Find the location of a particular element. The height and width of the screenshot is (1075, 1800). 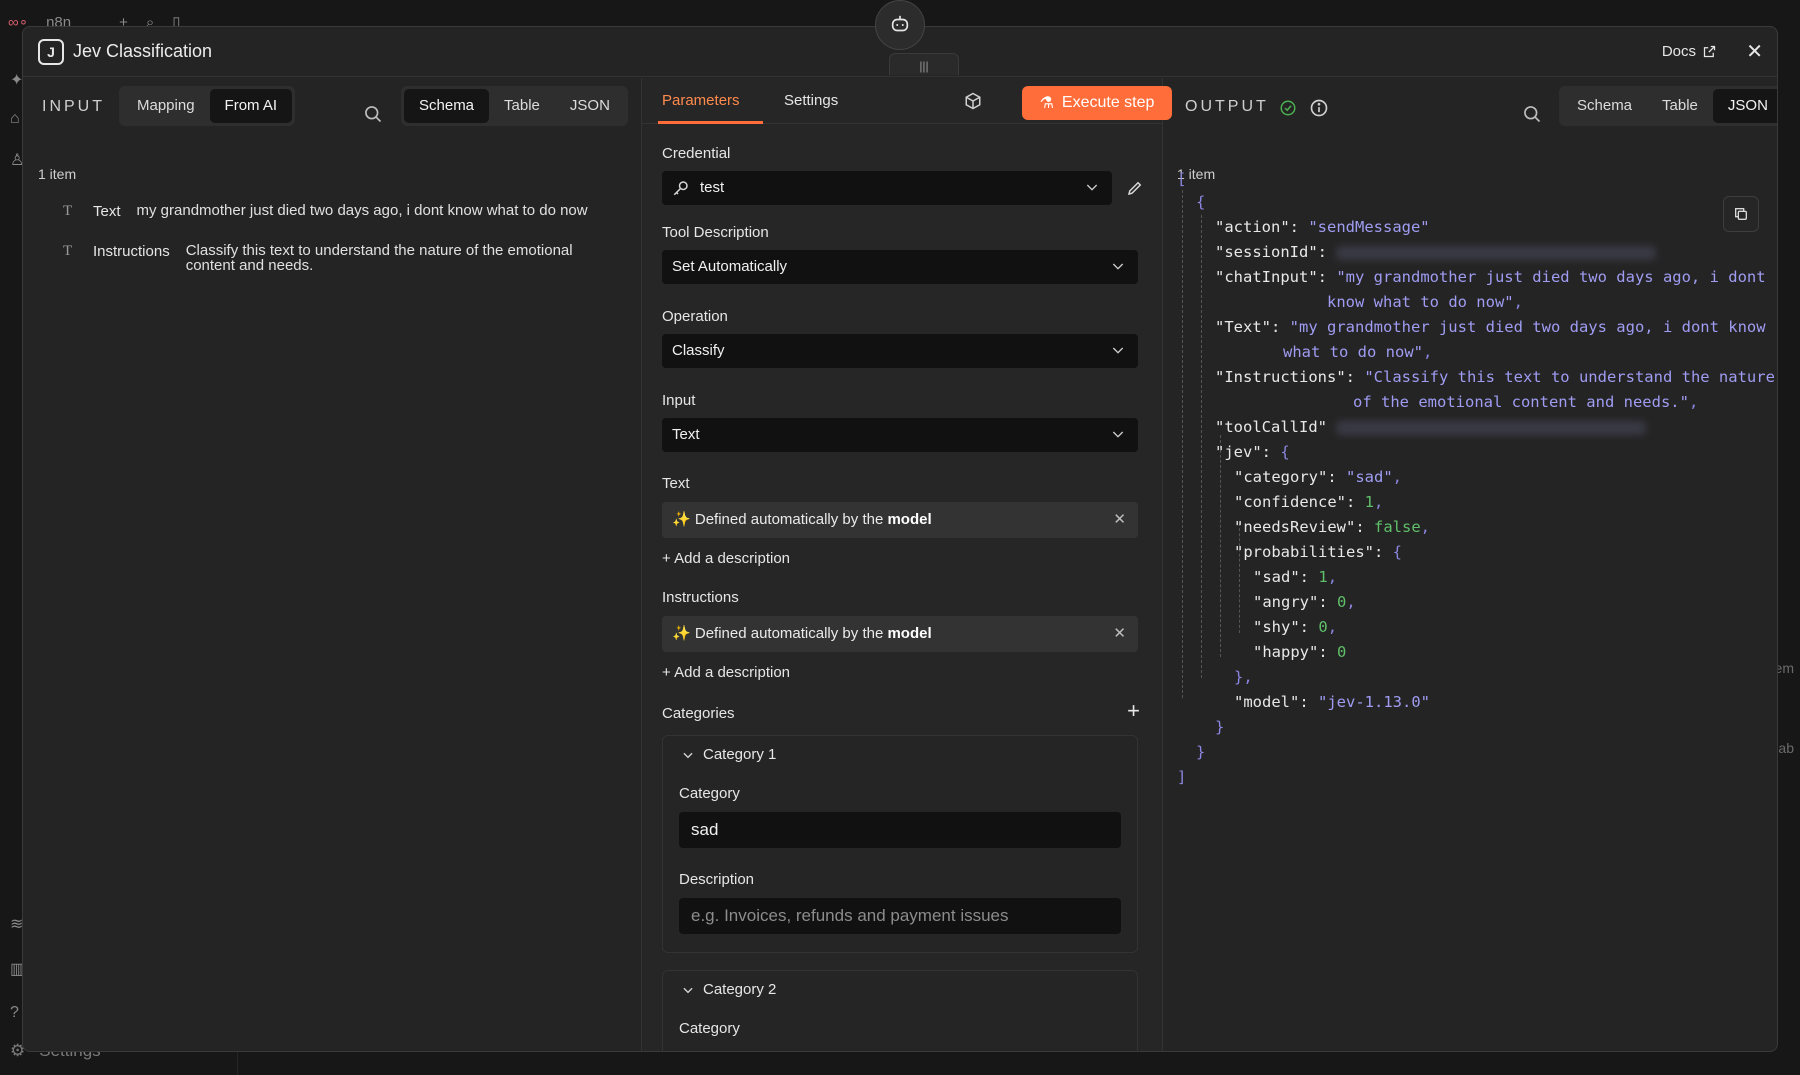

input-mode-toggle: Mapping From AI is located at coordinates (207, 106).